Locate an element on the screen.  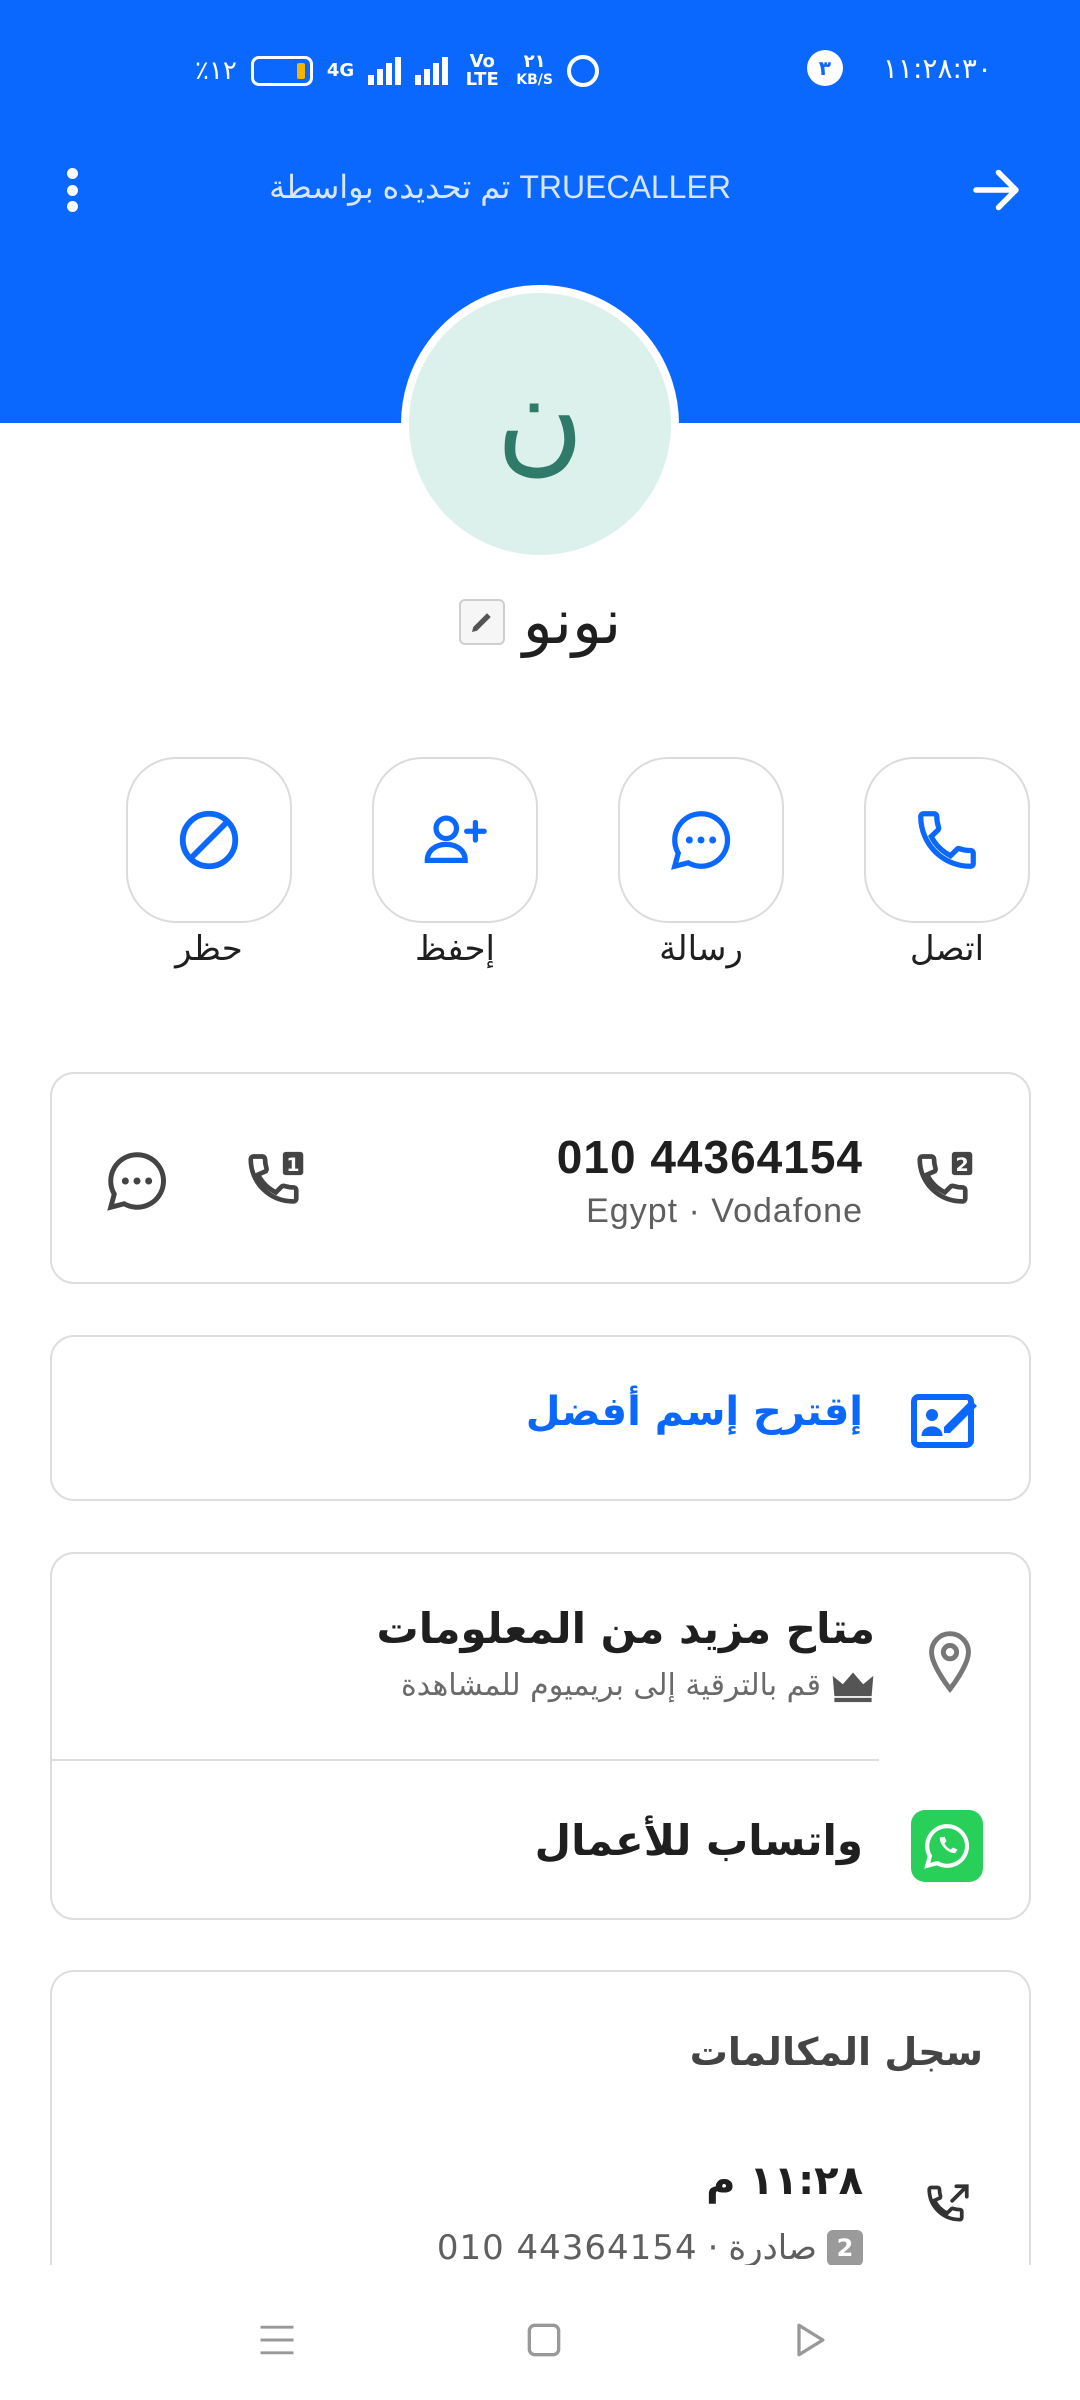
whatsapp-business-label: واتساب للأعمال is located at coordinates (699, 1840).